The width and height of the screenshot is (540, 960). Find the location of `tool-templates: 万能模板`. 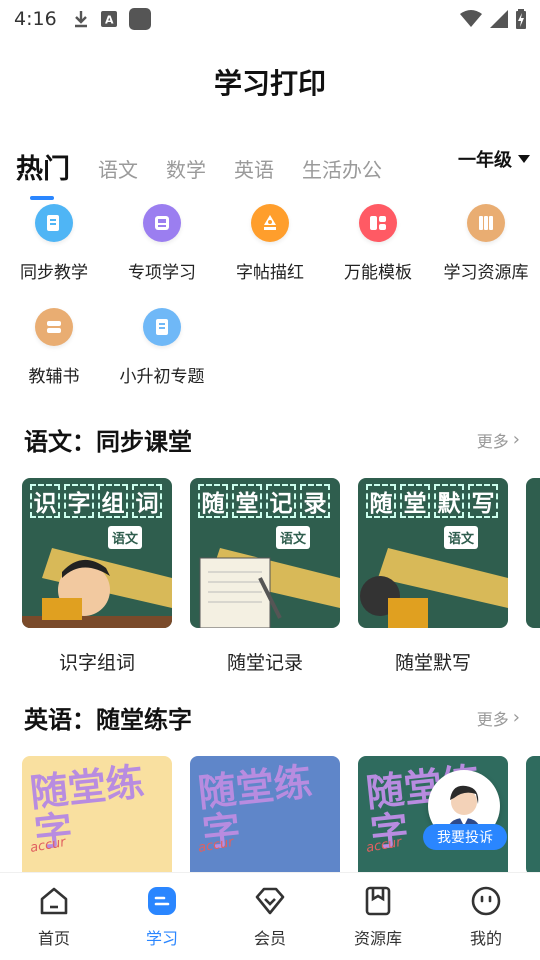

tool-templates: 万能模板 is located at coordinates (378, 252).